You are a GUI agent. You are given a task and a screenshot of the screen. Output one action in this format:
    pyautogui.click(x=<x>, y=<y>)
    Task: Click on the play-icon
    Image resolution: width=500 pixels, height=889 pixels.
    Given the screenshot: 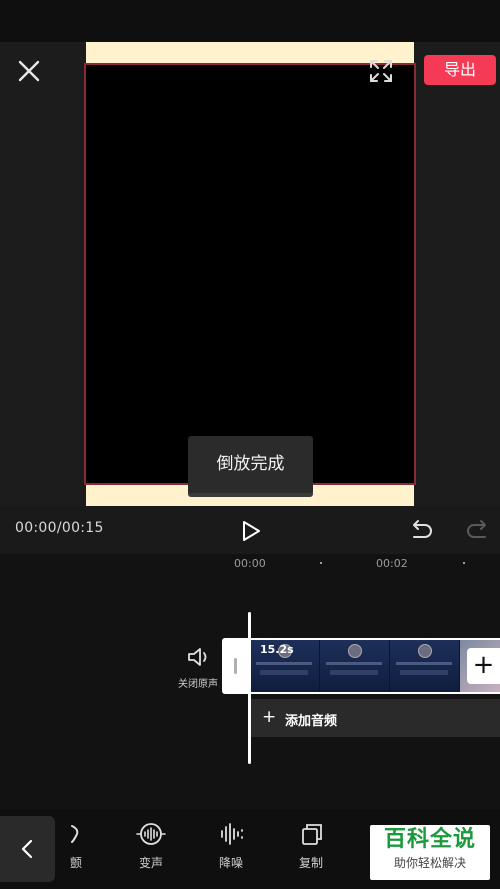 What is the action you would take?
    pyautogui.click(x=251, y=531)
    